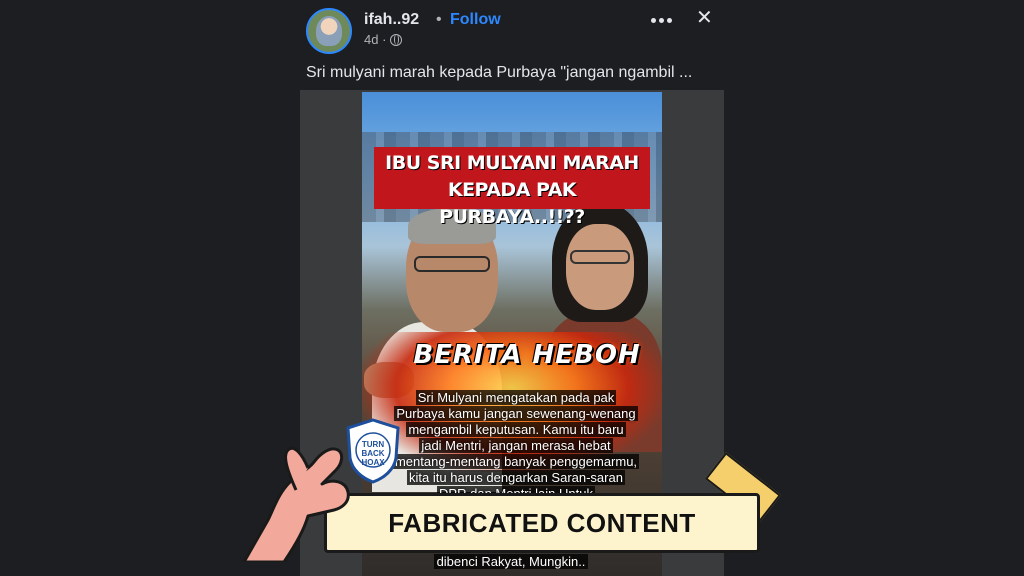 Image resolution: width=1024 pixels, height=576 pixels. I want to click on post-meta: 4d ·, so click(383, 39).